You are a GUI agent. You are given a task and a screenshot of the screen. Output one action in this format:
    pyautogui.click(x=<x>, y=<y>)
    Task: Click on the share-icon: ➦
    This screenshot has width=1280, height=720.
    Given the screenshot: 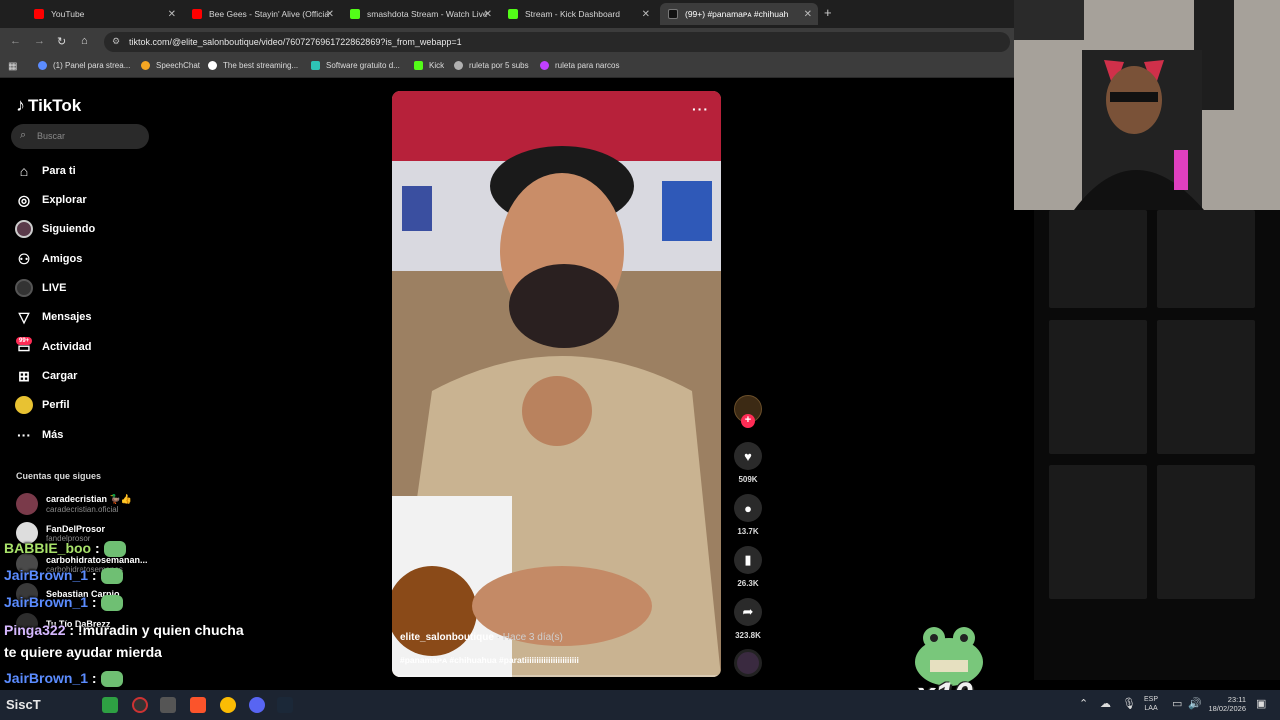 What is the action you would take?
    pyautogui.click(x=748, y=612)
    